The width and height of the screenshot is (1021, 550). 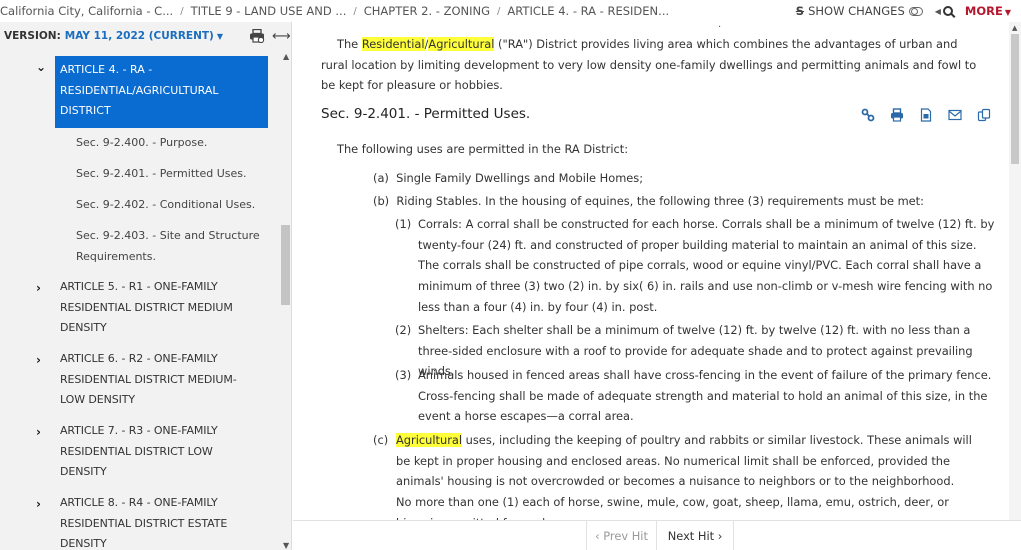 What do you see at coordinates (403, 330) in the screenshot?
I see `list-label: (2)` at bounding box center [403, 330].